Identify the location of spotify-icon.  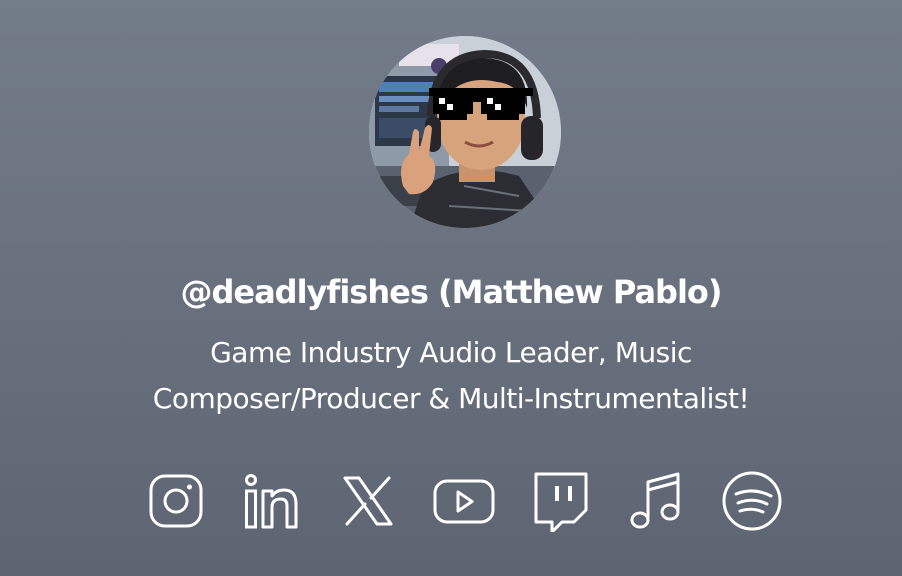
(752, 501).